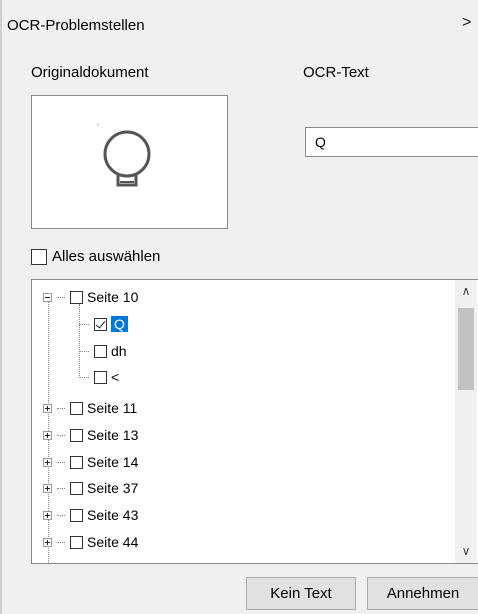  What do you see at coordinates (336, 72) in the screenshot?
I see `ocr-text-label: OCR-Text` at bounding box center [336, 72].